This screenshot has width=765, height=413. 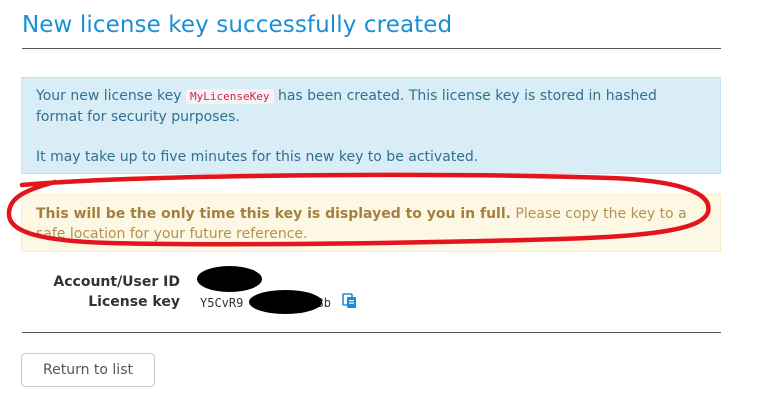 What do you see at coordinates (371, 332) in the screenshot?
I see `bottom-divider` at bounding box center [371, 332].